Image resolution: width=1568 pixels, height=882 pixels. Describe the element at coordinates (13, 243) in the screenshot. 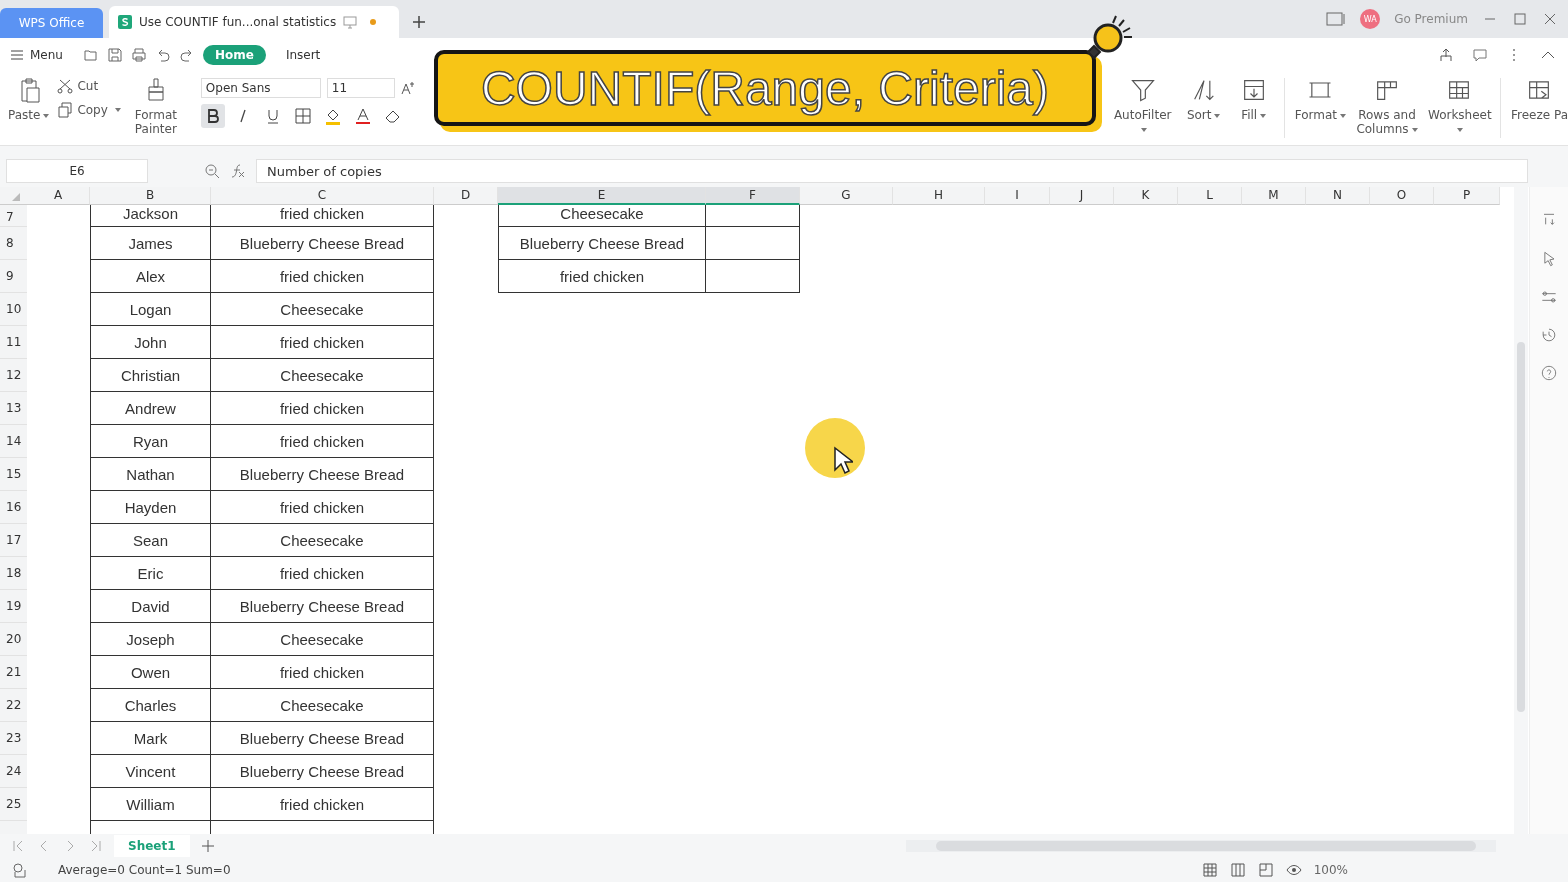

I see `row-header: 8` at that location.